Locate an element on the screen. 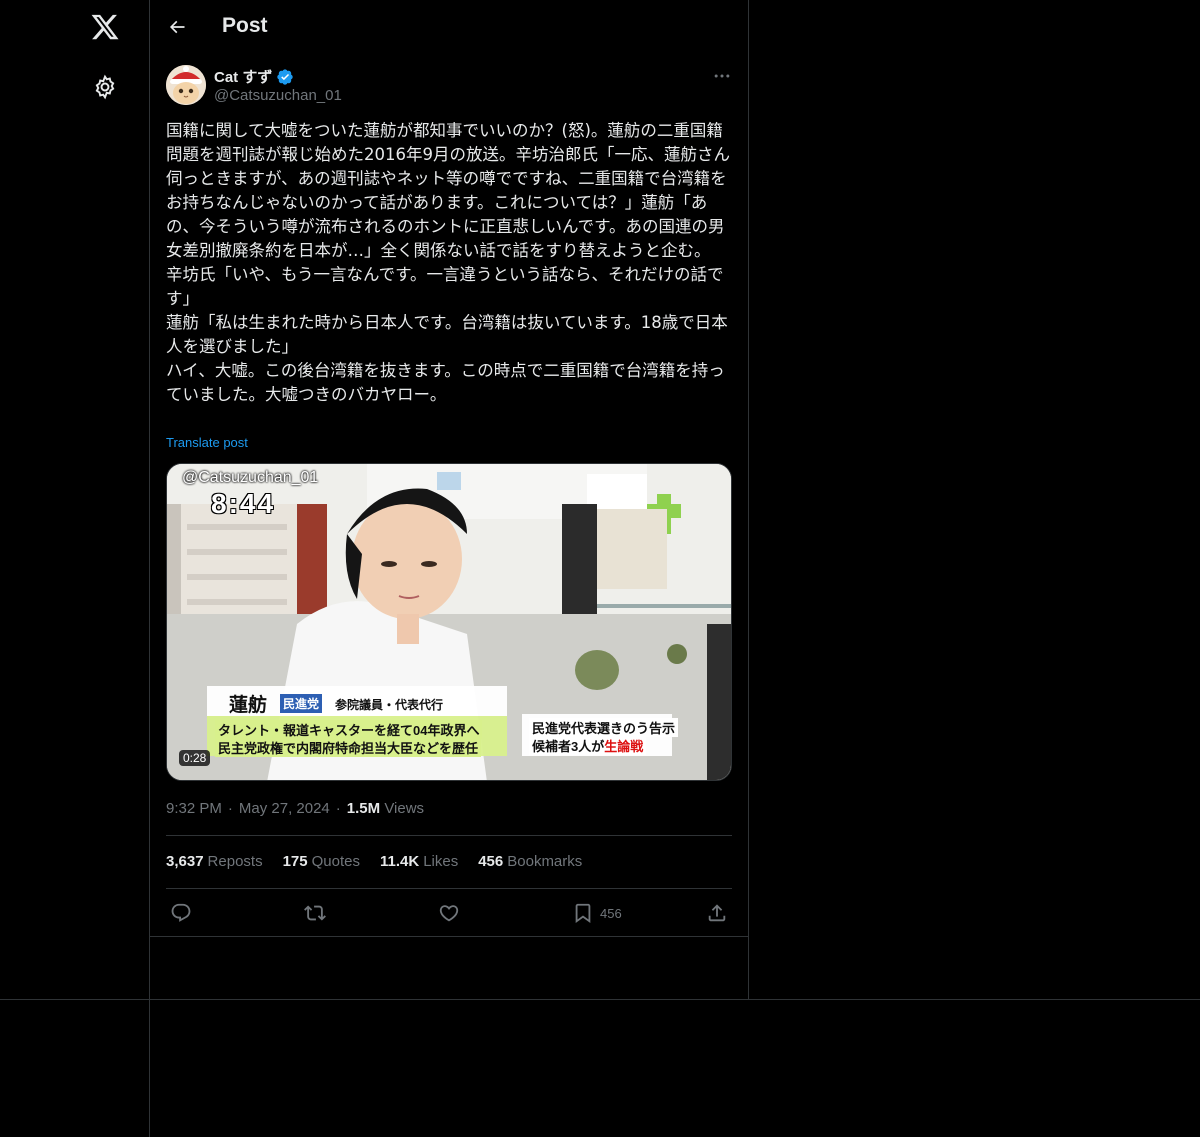 The width and height of the screenshot is (1200, 1137). caption-right1: 民進党代表選きのう告示 is located at coordinates (604, 727).